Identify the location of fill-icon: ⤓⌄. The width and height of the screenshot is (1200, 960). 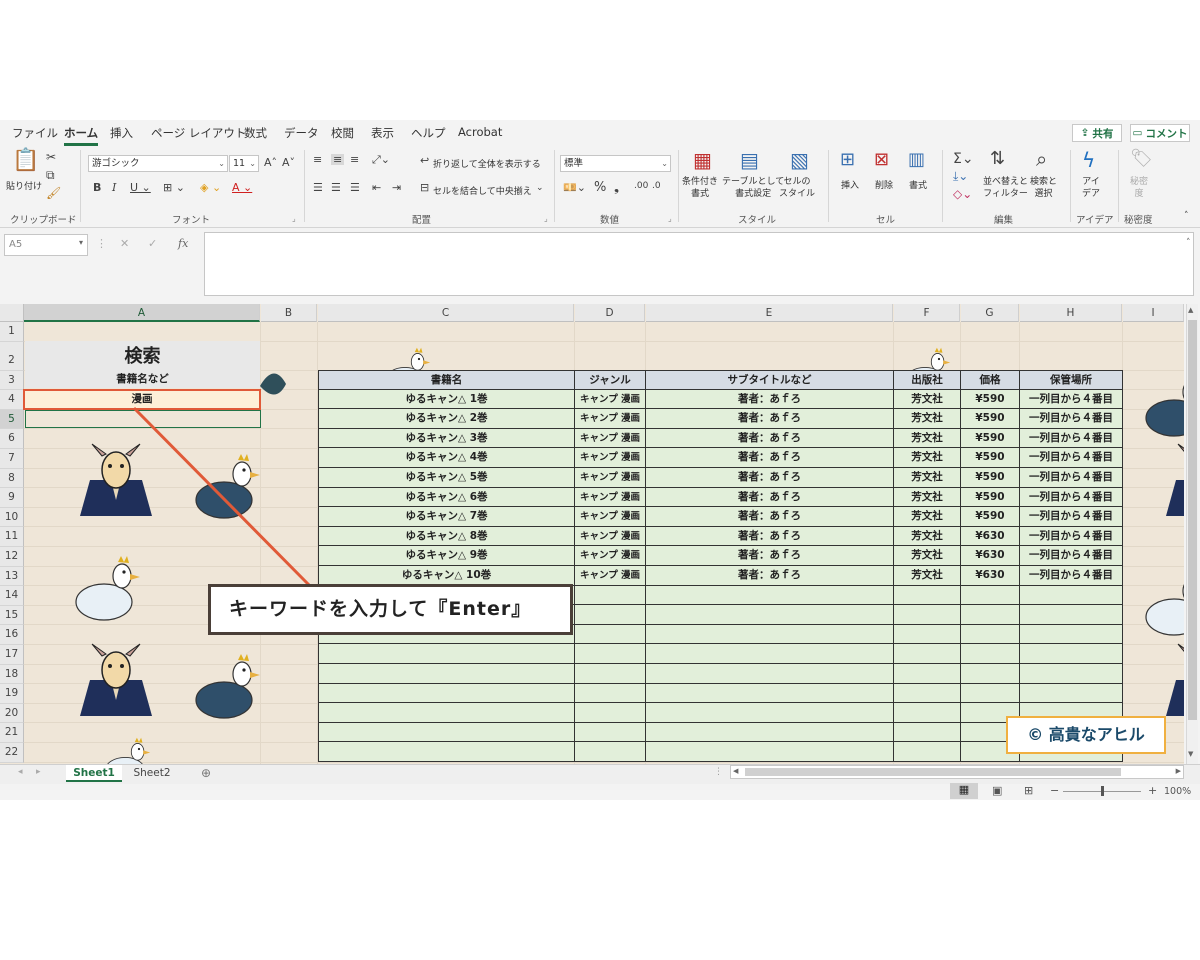
(960, 176).